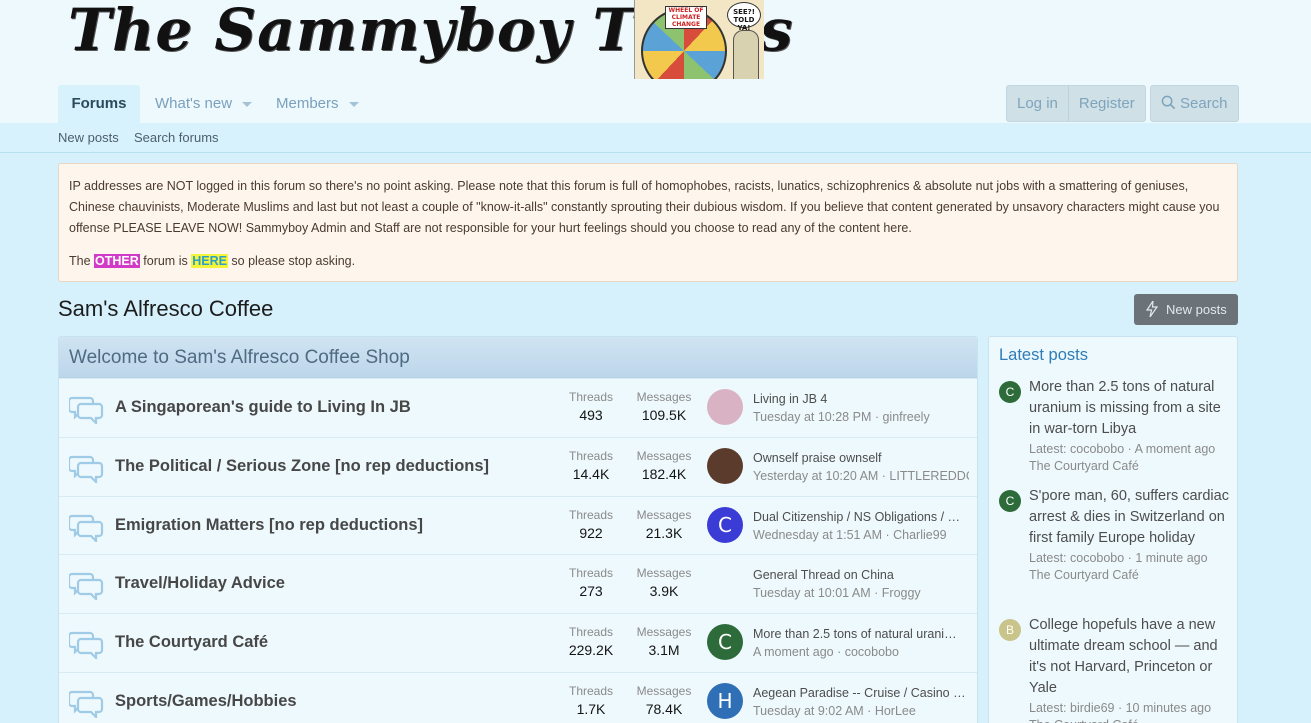  What do you see at coordinates (209, 261) in the screenshot?
I see `here-link: HERE` at bounding box center [209, 261].